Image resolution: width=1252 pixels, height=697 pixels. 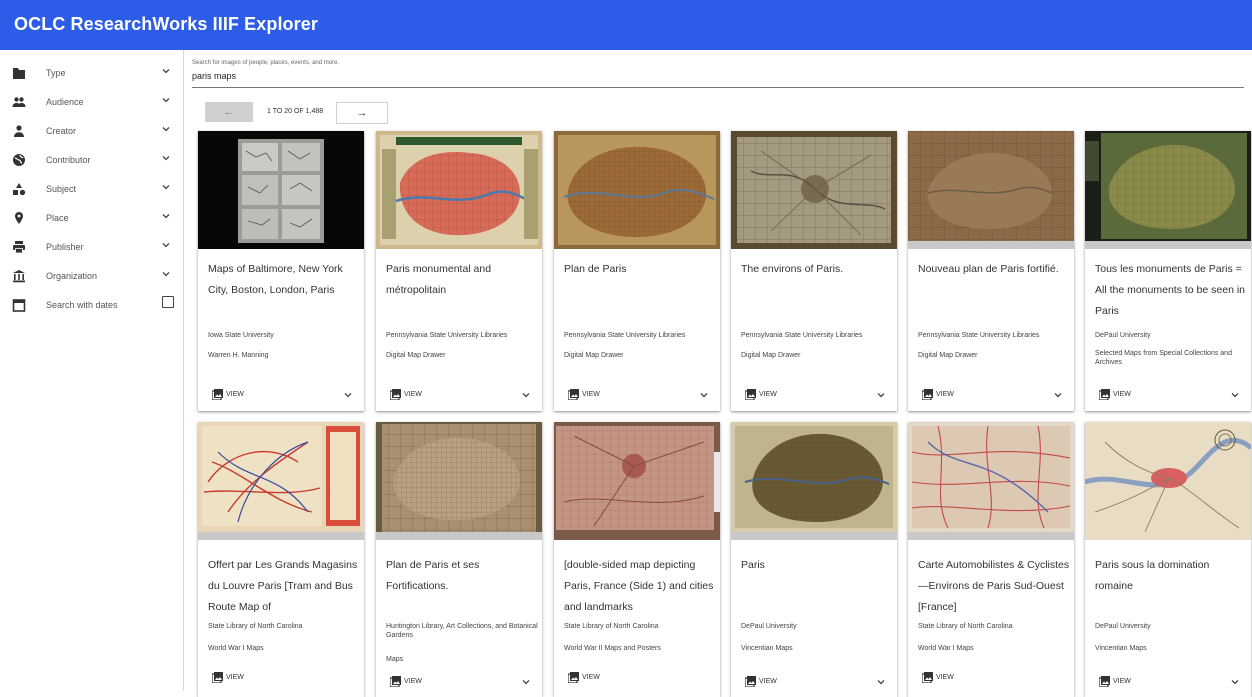 What do you see at coordinates (19, 102) in the screenshot?
I see `people-icon` at bounding box center [19, 102].